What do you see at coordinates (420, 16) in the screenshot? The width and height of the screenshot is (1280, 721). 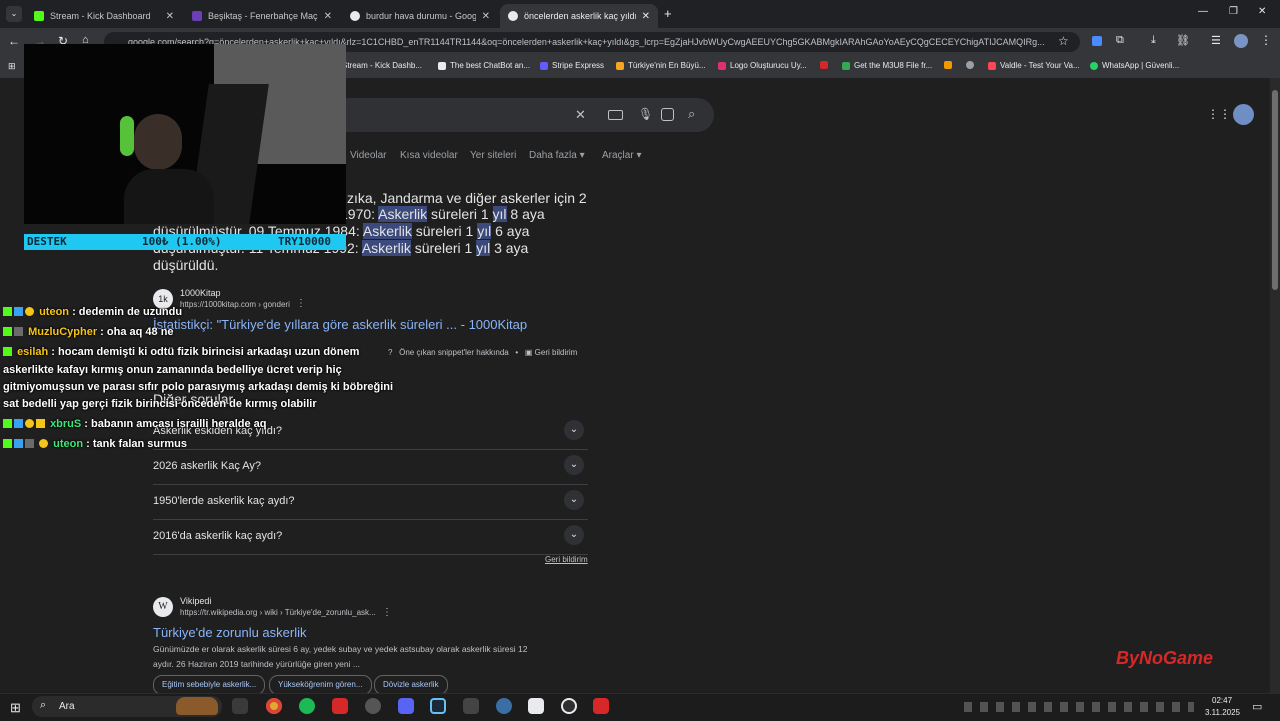 I see `tab-burdur-hava: burdur hava durumu - Google ✕` at bounding box center [420, 16].